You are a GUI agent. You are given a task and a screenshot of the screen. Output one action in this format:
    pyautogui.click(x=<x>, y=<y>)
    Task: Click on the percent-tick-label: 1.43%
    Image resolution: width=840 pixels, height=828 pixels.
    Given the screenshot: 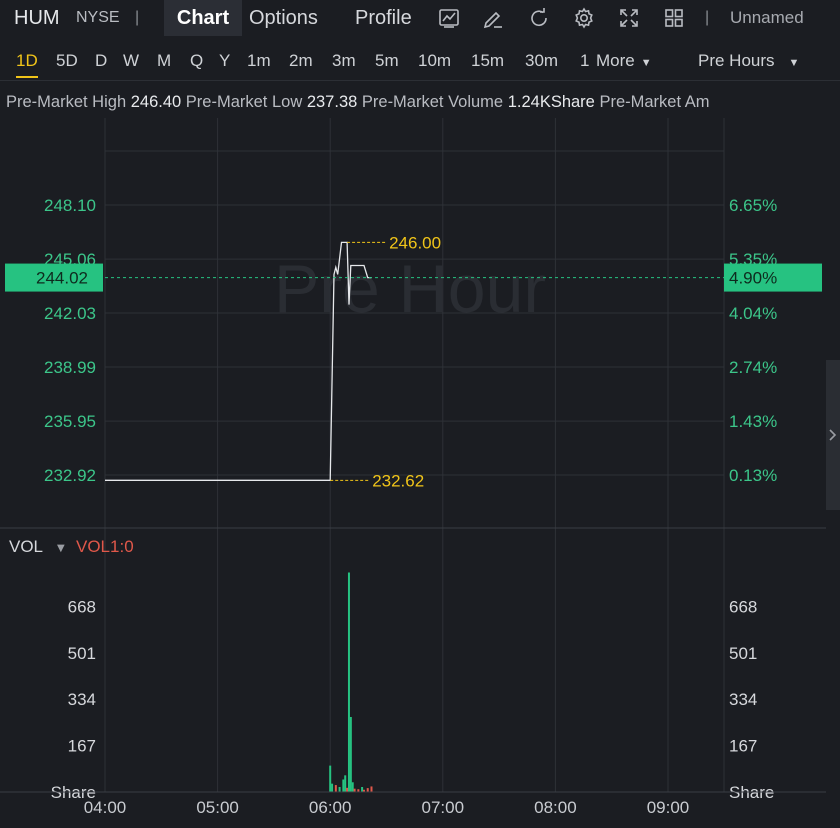 What is the action you would take?
    pyautogui.click(x=753, y=421)
    